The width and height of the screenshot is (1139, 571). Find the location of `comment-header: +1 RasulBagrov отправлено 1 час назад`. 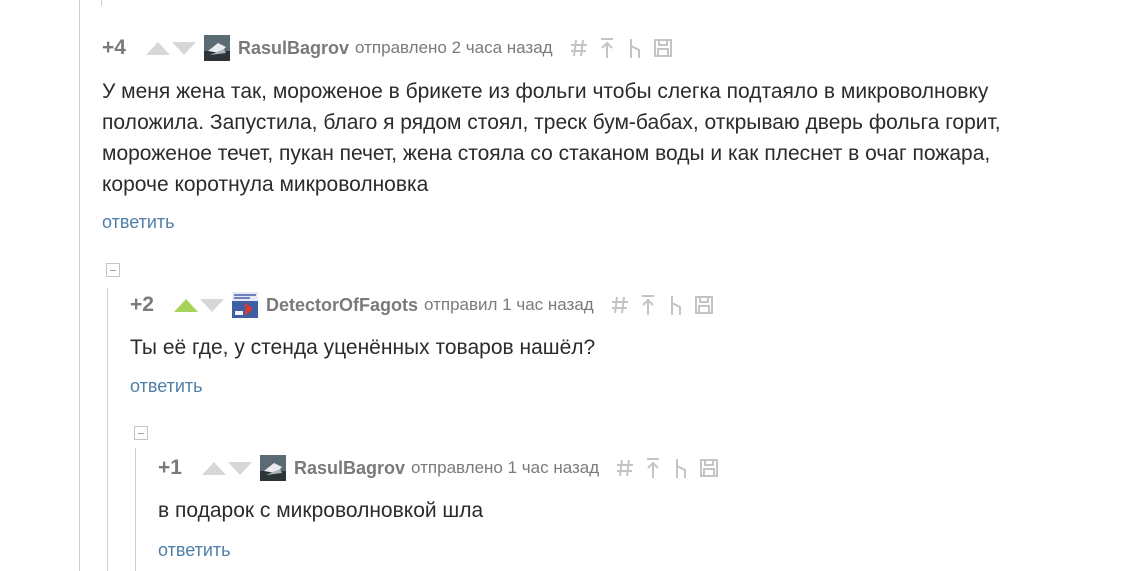

comment-header: +1 RasulBagrov отправлено 1 час назад is located at coordinates (442, 468).